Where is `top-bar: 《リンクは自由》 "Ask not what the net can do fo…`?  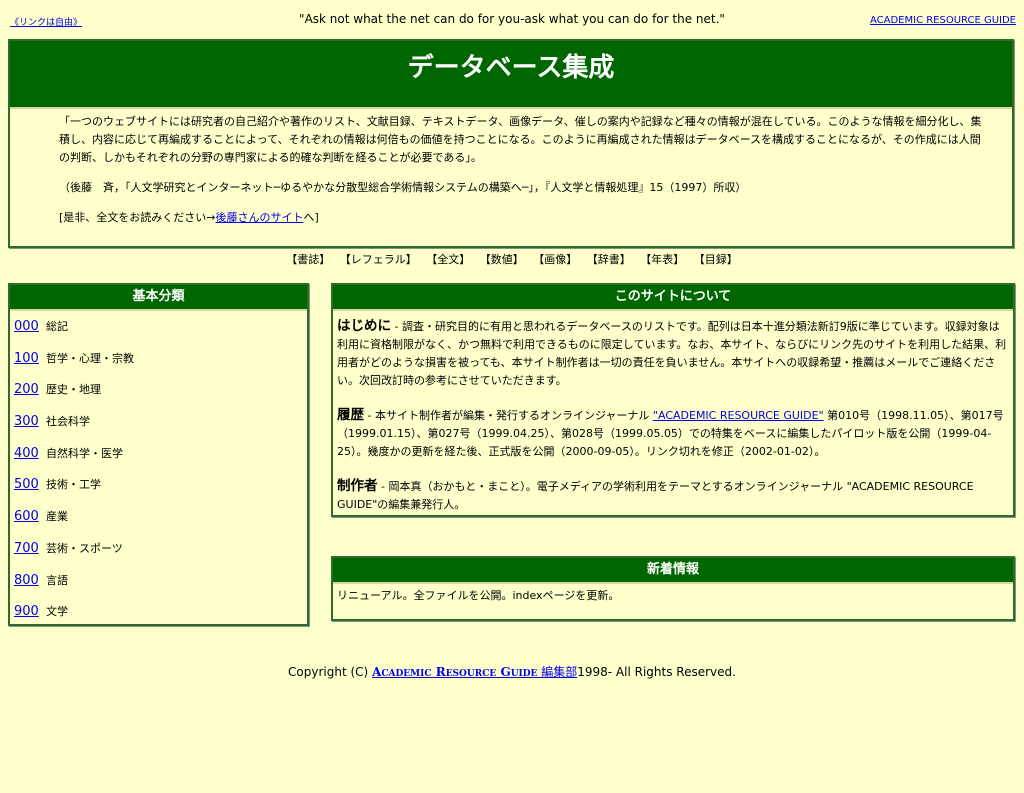
top-bar: 《リンクは自由》 "Ask not what the net can do fo… is located at coordinates (512, 22).